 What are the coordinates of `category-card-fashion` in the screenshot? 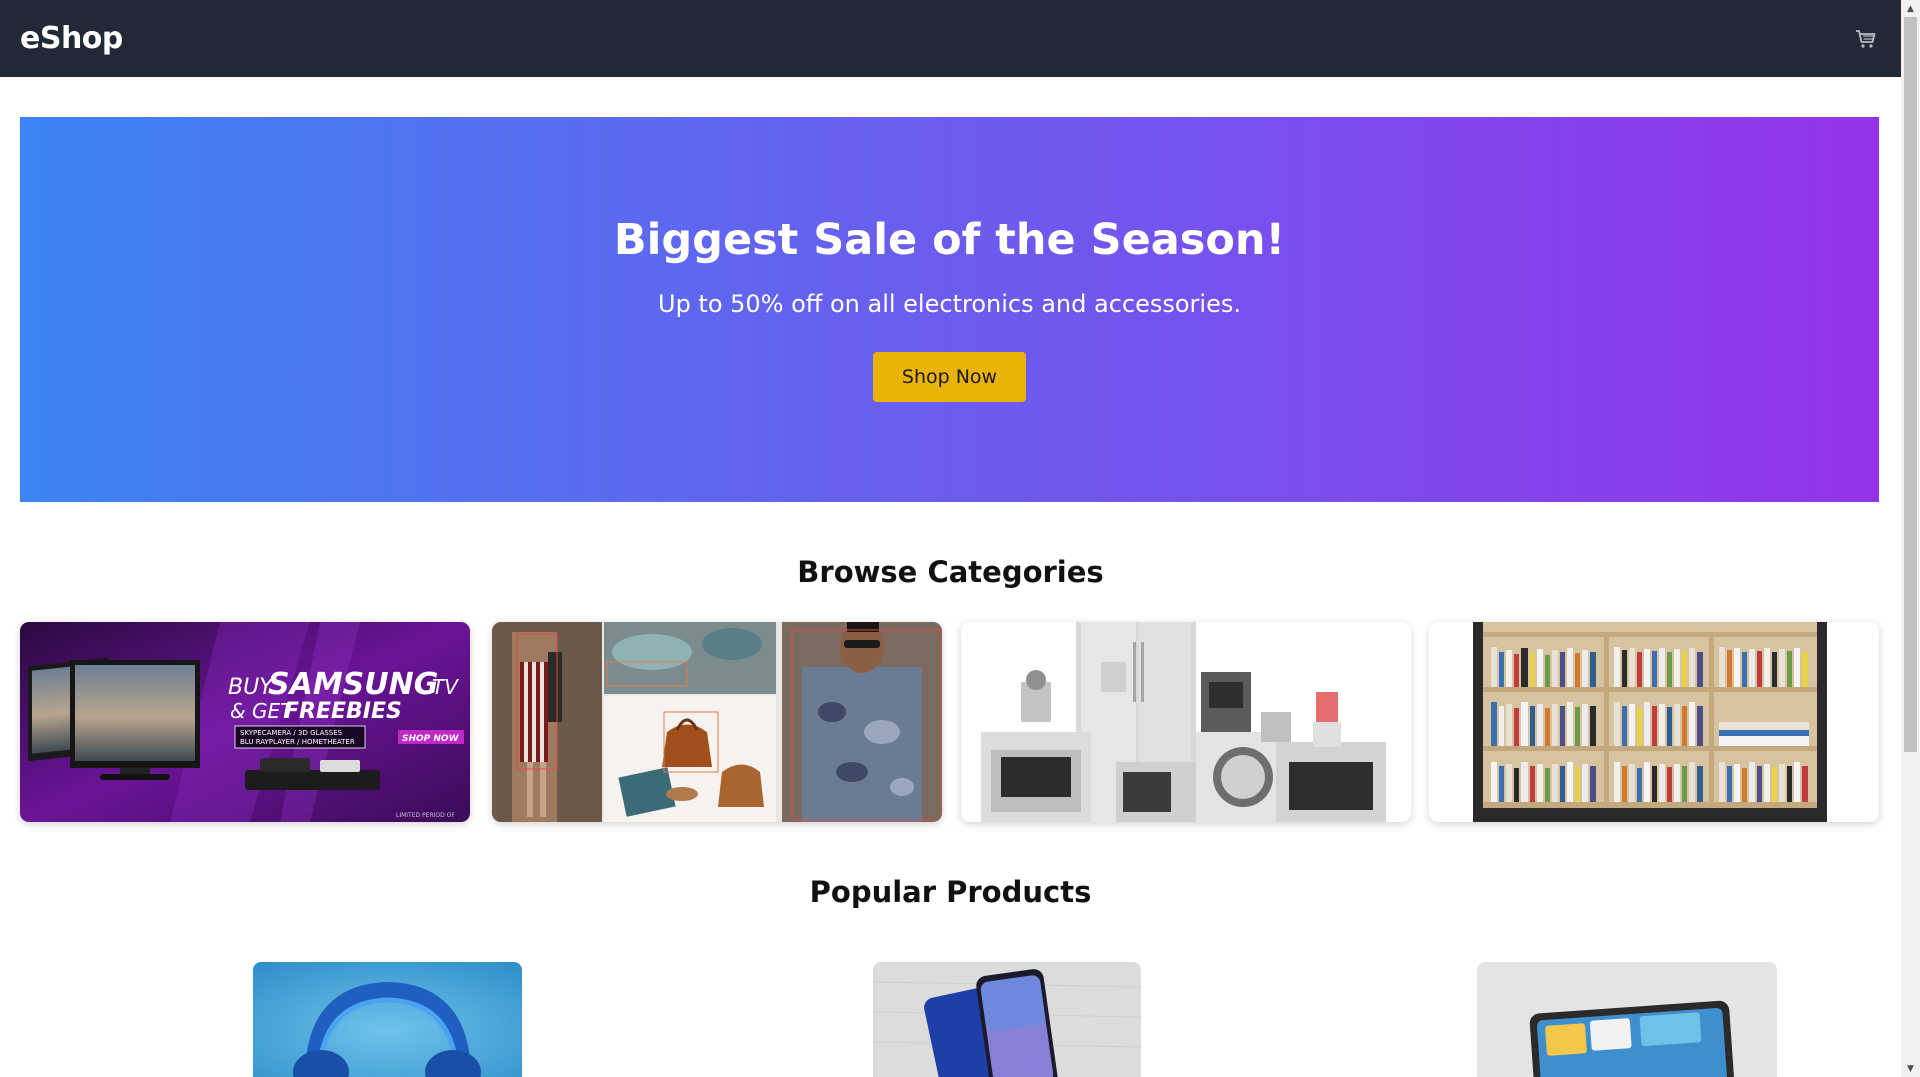 It's located at (717, 722).